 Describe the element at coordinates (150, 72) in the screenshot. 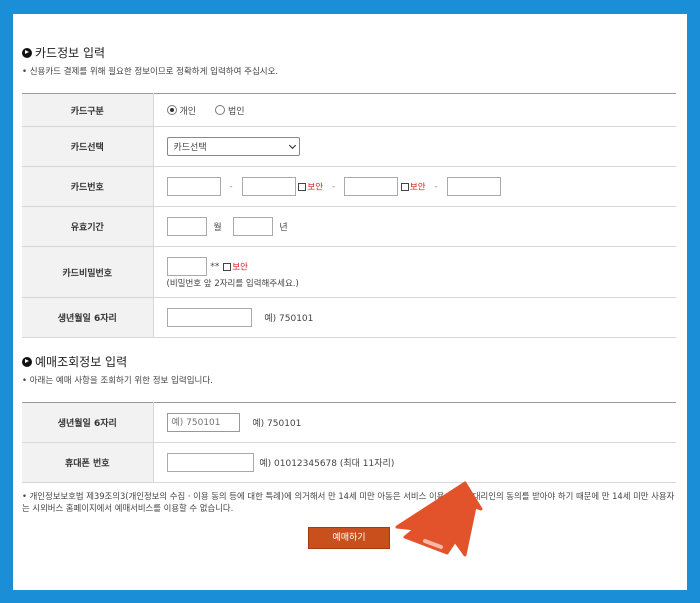

I see `card-section-desc: • 신용카드 결제를 위해 필요한 정보이므로 정확하게 입력하여 주십시오.` at that location.